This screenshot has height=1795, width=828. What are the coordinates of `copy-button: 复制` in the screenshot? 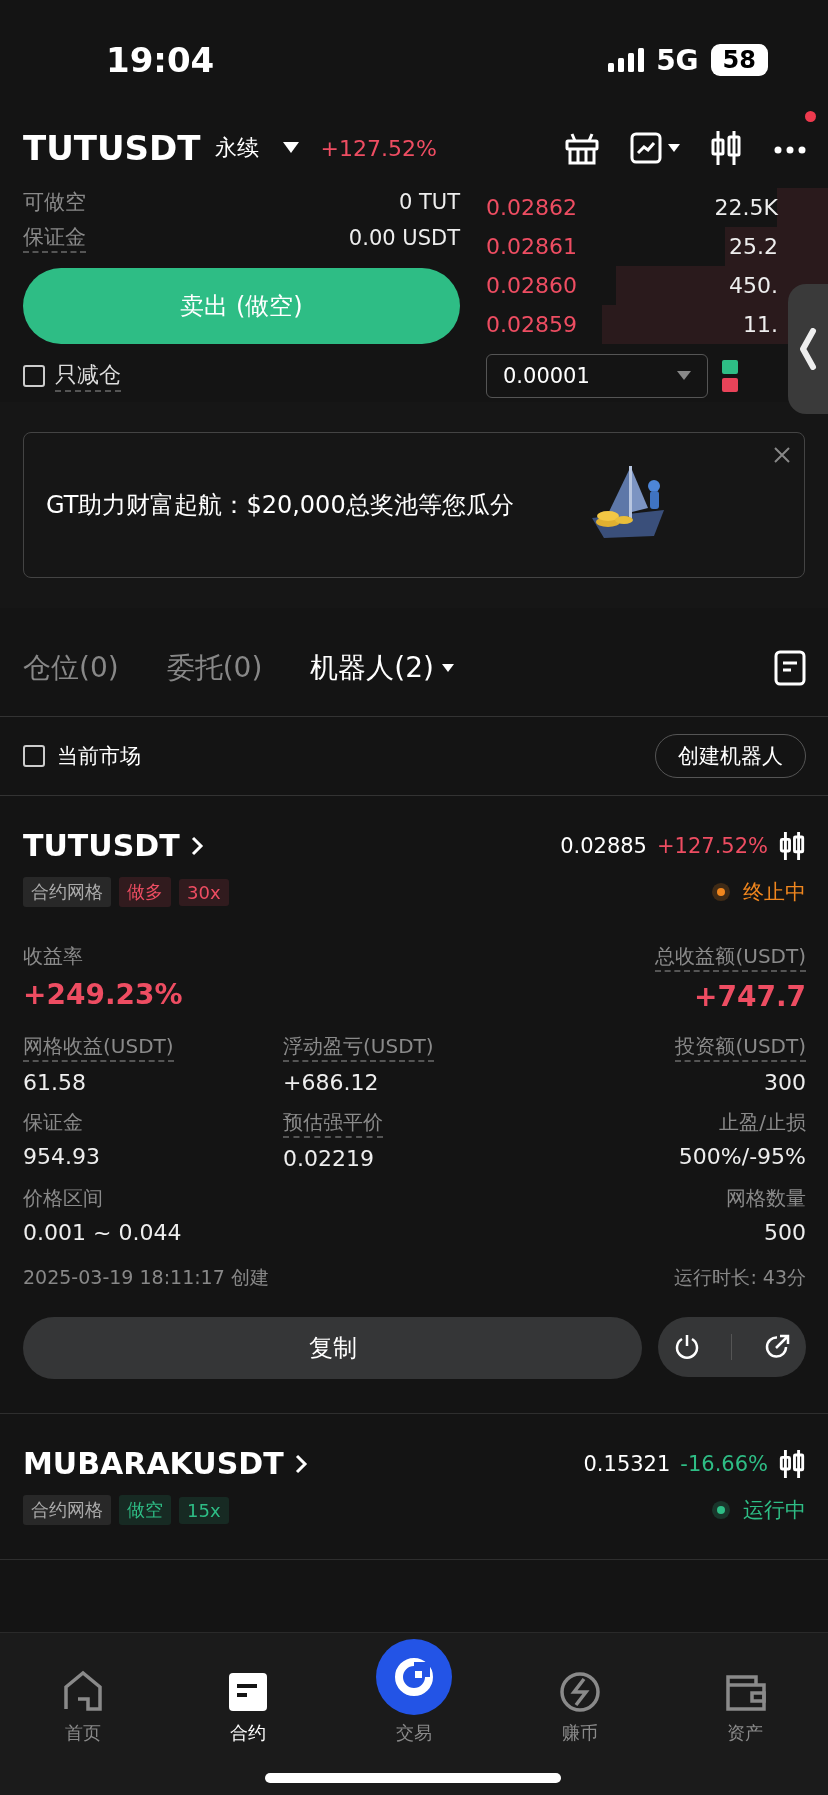 It's located at (332, 1348).